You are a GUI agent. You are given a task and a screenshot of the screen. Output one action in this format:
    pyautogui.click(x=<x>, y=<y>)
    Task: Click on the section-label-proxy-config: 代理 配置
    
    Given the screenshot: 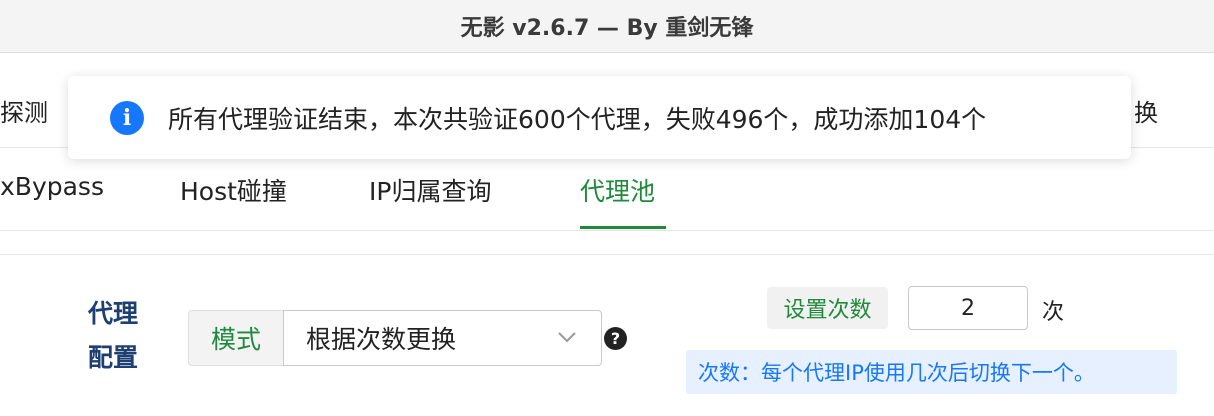 What is the action you would take?
    pyautogui.click(x=118, y=336)
    